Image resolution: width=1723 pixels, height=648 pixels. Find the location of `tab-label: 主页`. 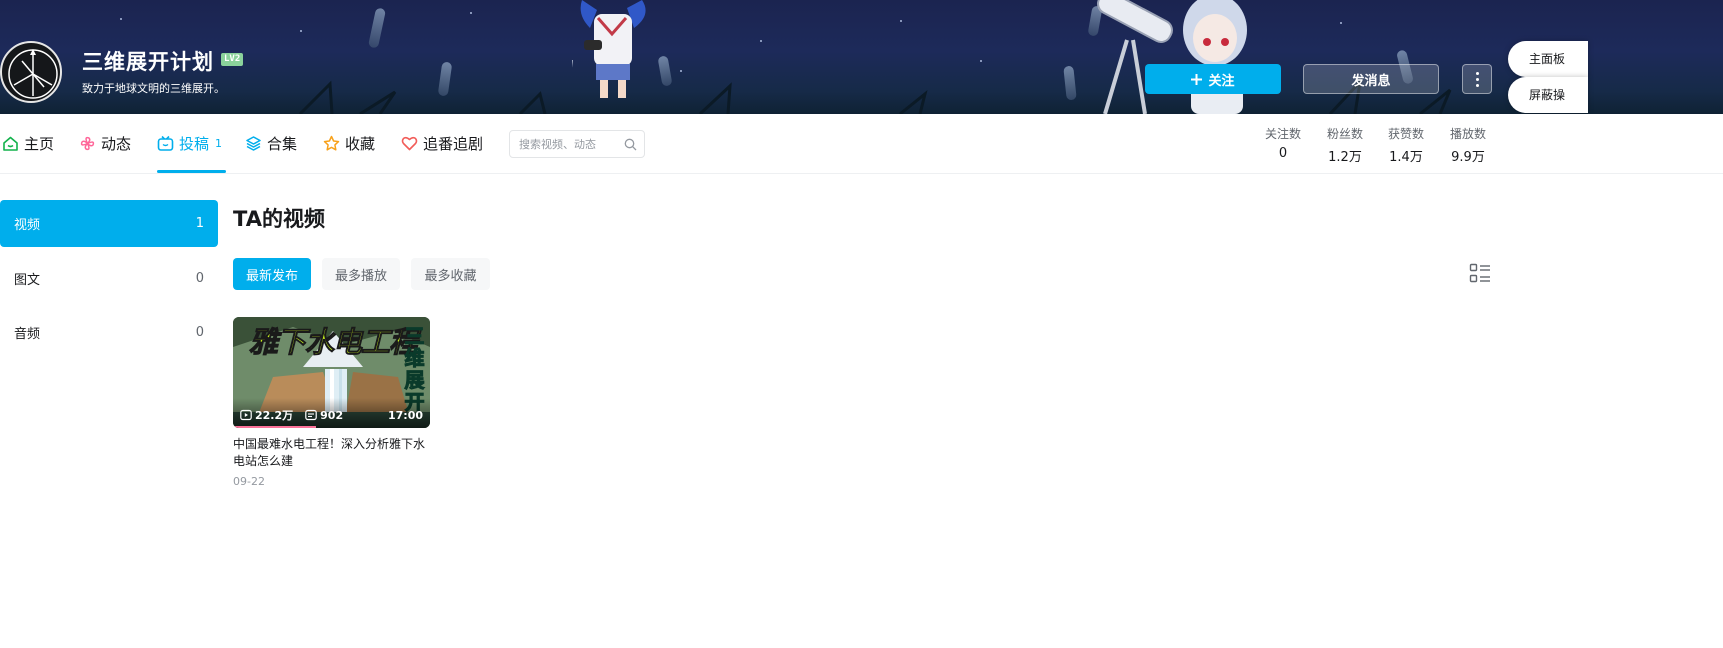

tab-label: 主页 is located at coordinates (39, 144).